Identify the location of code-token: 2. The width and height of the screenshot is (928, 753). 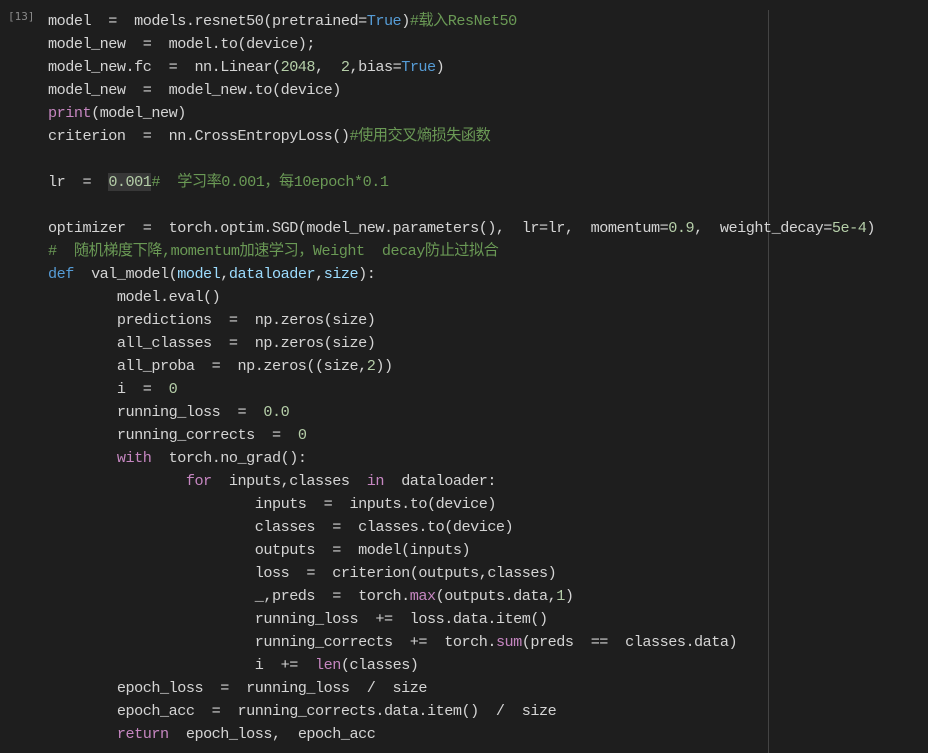
(345, 67).